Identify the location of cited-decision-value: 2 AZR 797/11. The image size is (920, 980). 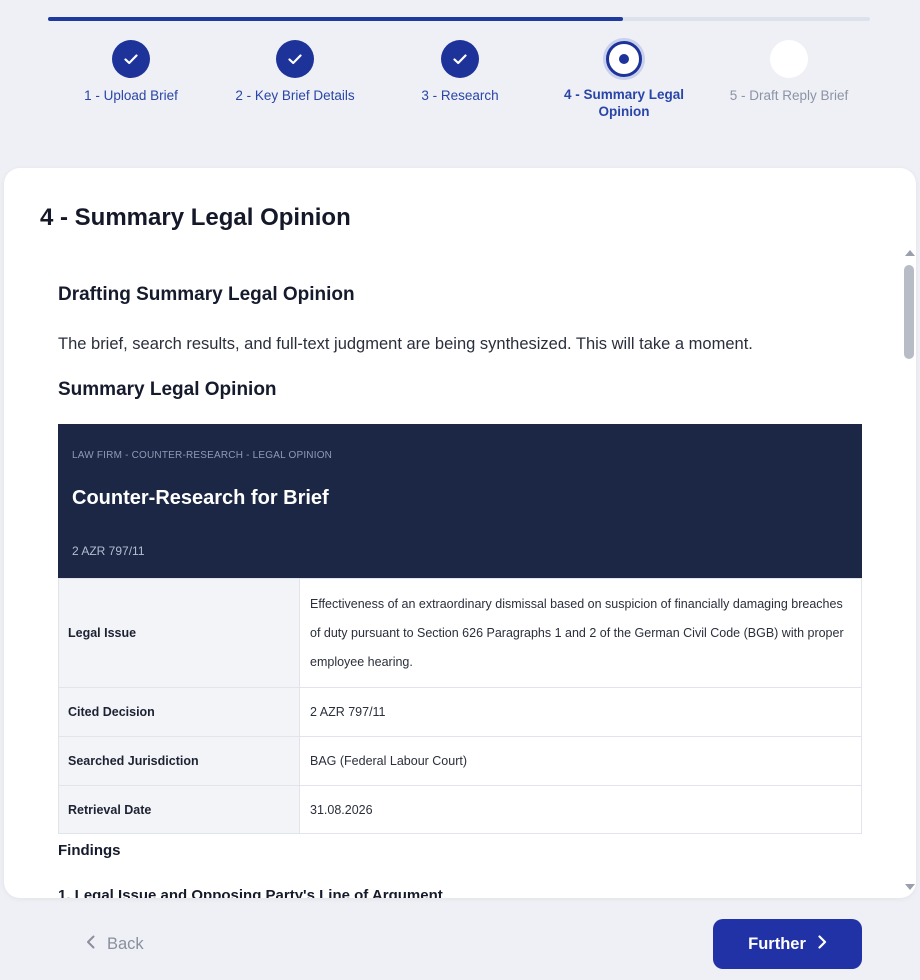
(580, 712).